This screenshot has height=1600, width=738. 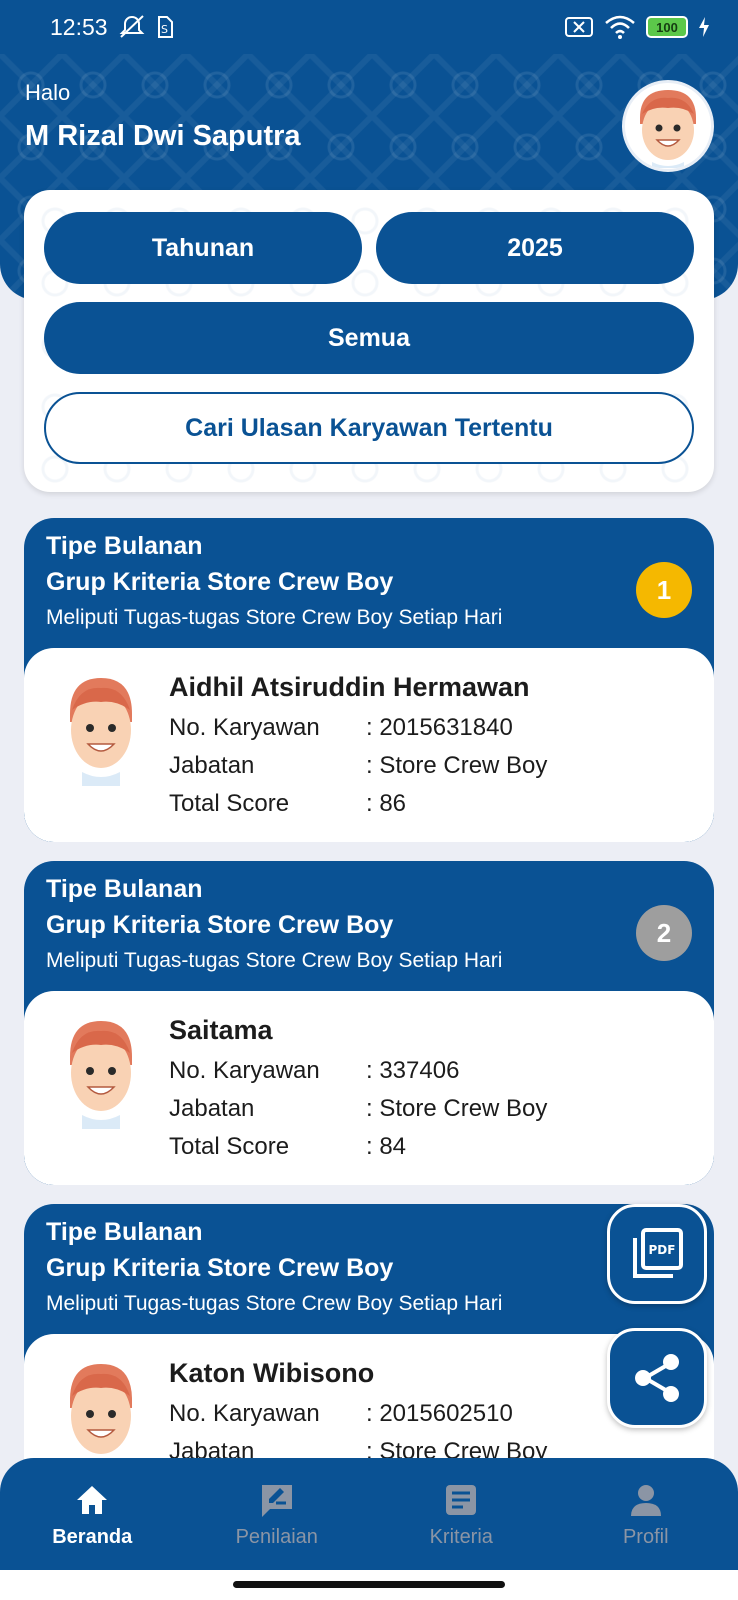 I want to click on employee-name: Katon Wibisono, so click(x=272, y=1373).